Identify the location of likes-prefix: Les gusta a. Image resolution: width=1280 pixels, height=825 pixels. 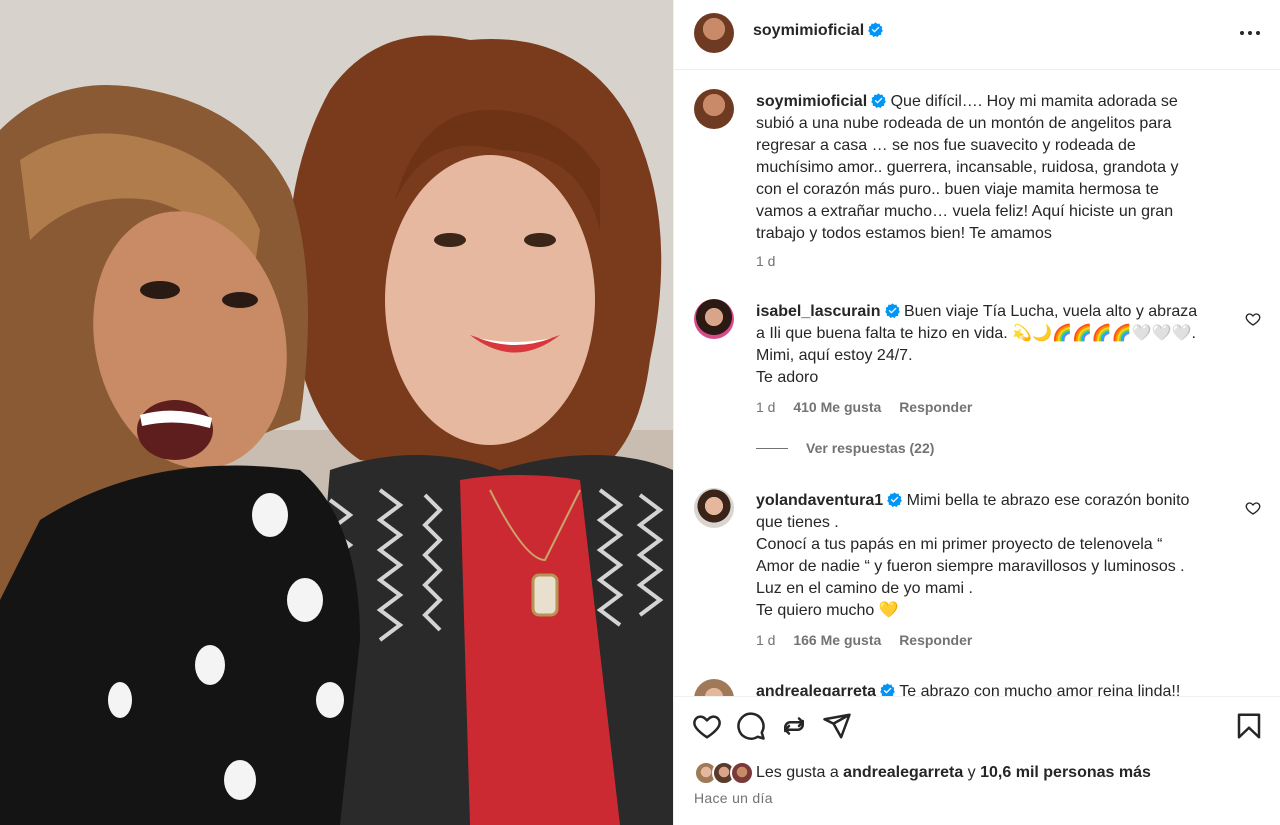
(800, 772).